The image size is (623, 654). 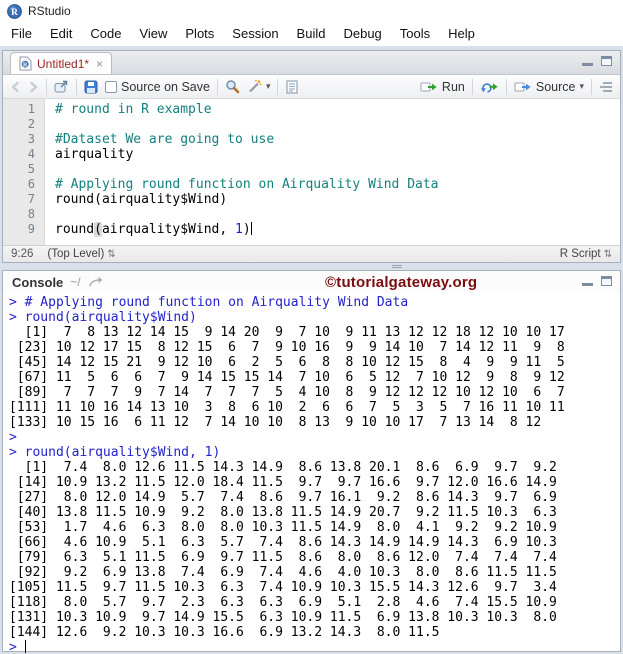 I want to click on code-line: #Dataset We are going to use, so click(x=337, y=139).